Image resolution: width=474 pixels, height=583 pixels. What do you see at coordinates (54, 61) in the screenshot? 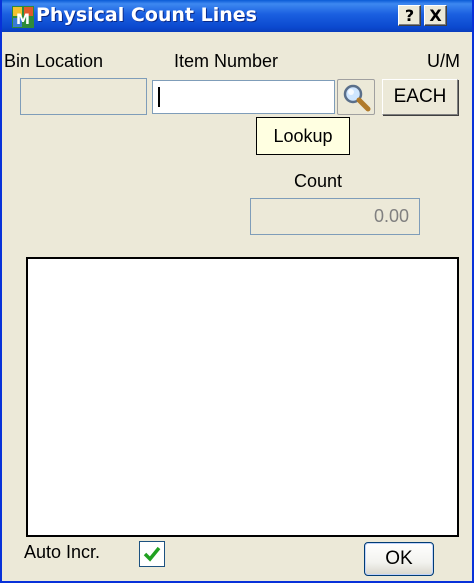
I see `bin-location-label: Bin Location` at bounding box center [54, 61].